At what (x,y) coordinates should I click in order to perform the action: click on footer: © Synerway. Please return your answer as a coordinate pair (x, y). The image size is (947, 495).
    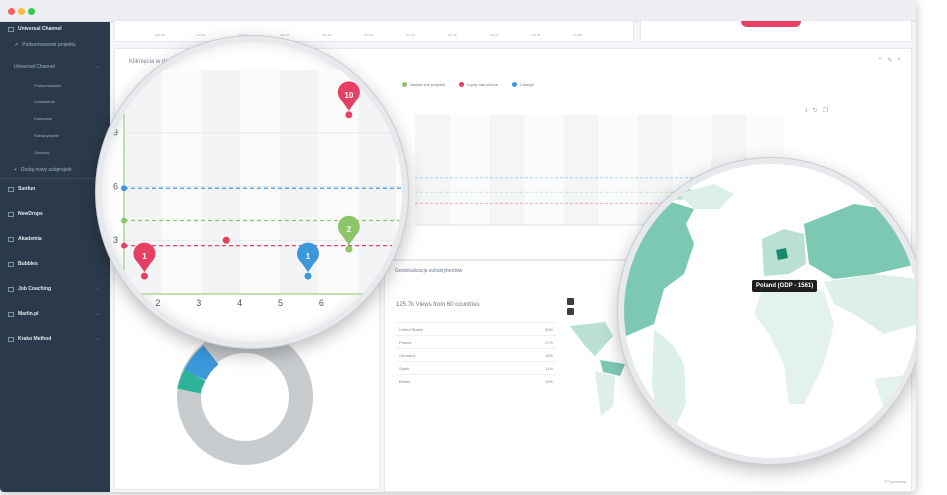
    Looking at the image, I should click on (895, 481).